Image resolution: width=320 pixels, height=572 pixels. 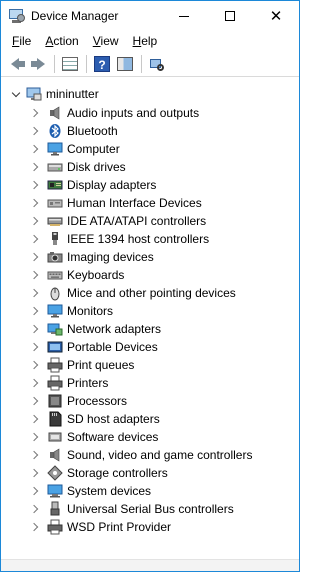 I want to click on tree-item: Network adapters, so click(x=150, y=329).